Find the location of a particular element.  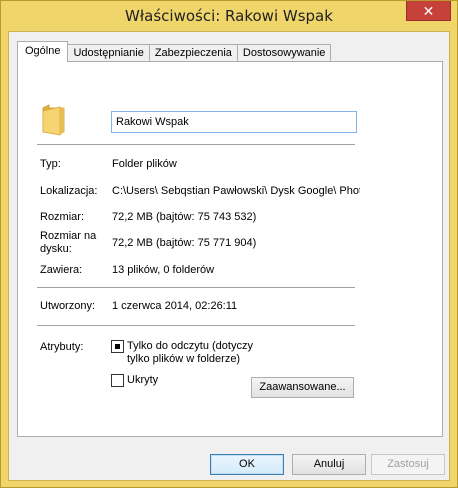

indeterminate-mark is located at coordinates (117, 346).